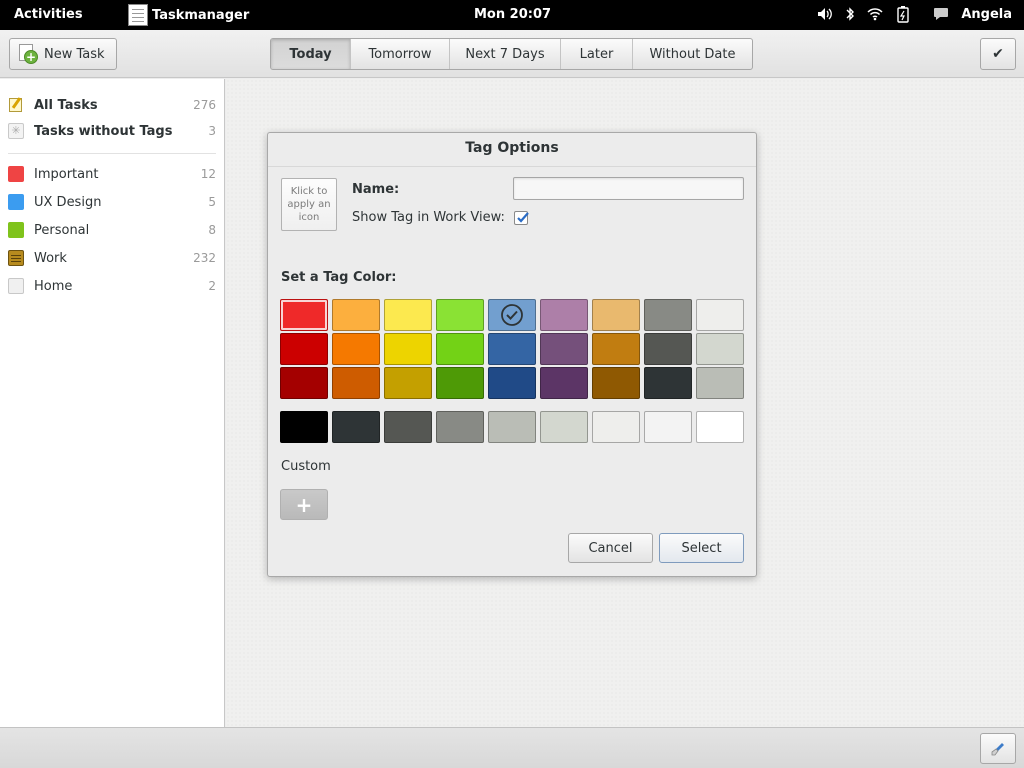  Describe the element at coordinates (63, 54) in the screenshot. I see `new-task-button: + New Task` at that location.